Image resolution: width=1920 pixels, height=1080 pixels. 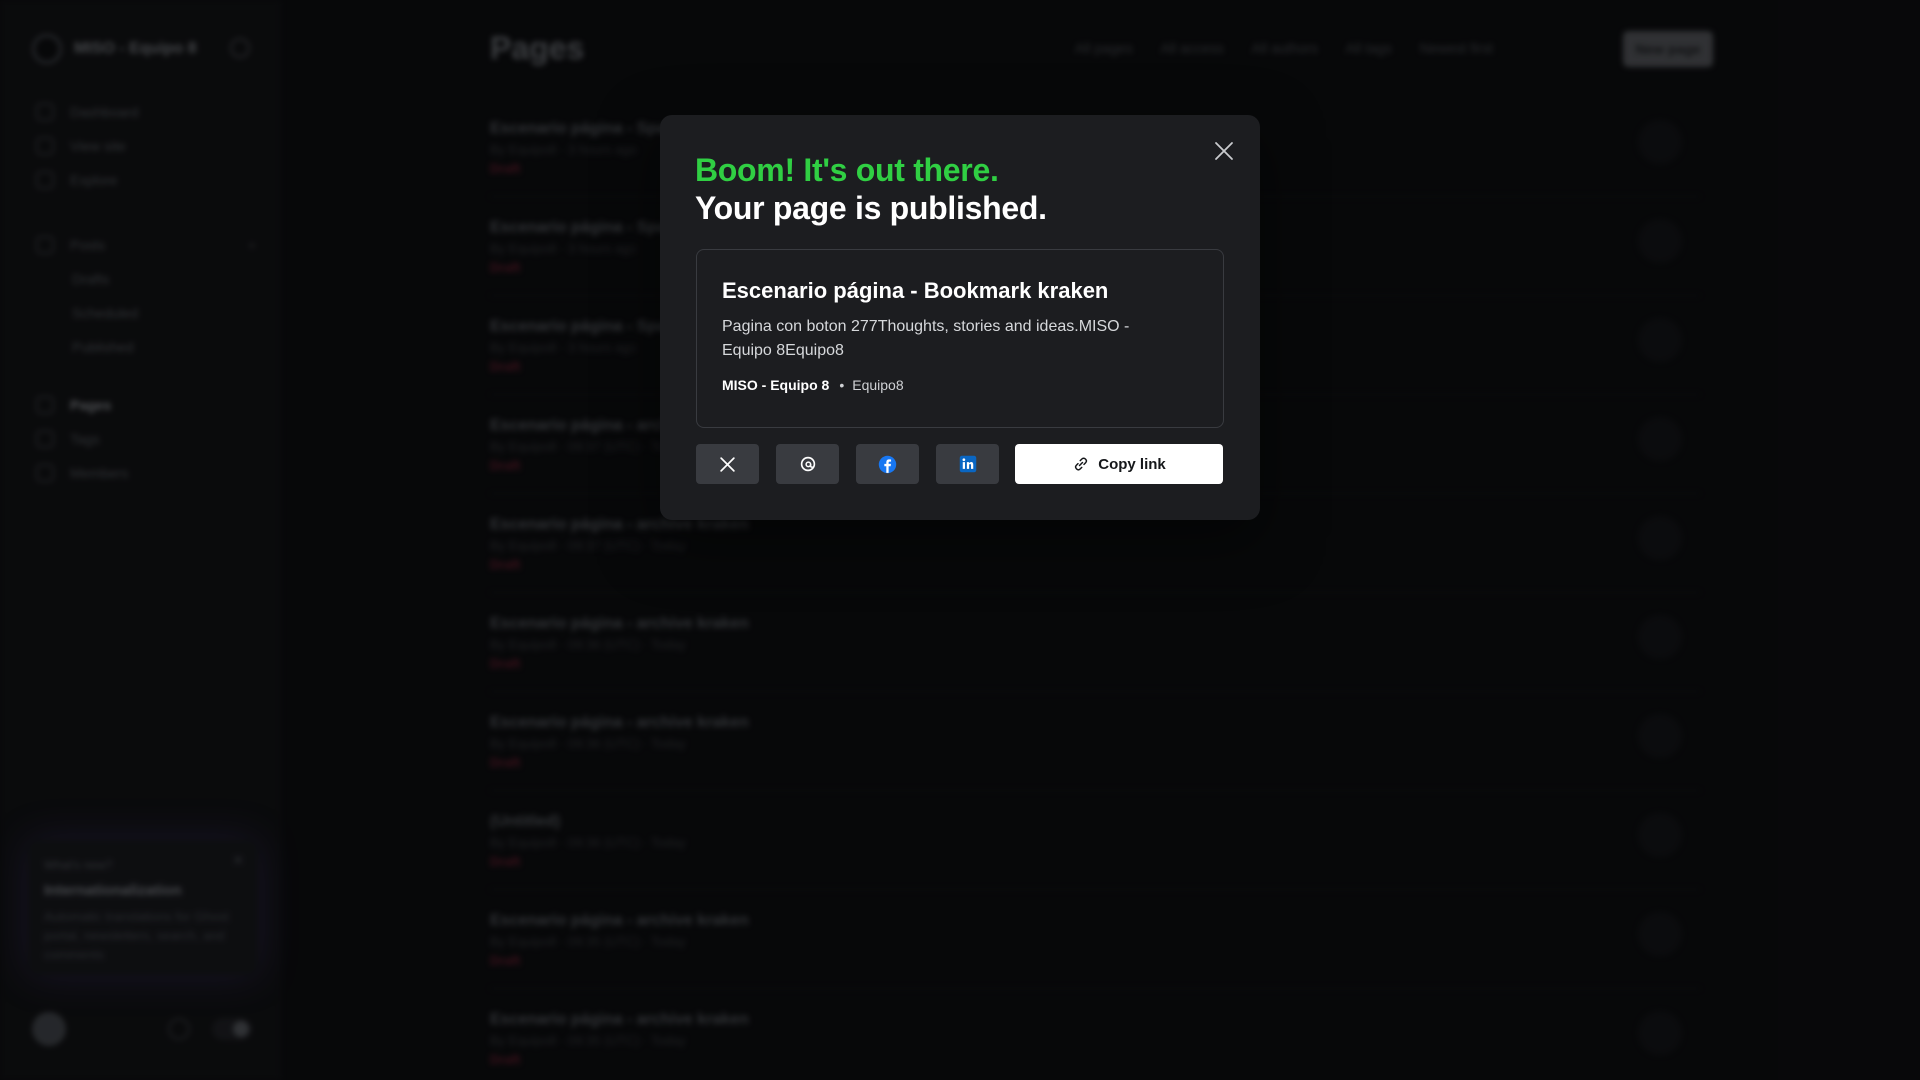 I want to click on share-threads-button, so click(x=807, y=464).